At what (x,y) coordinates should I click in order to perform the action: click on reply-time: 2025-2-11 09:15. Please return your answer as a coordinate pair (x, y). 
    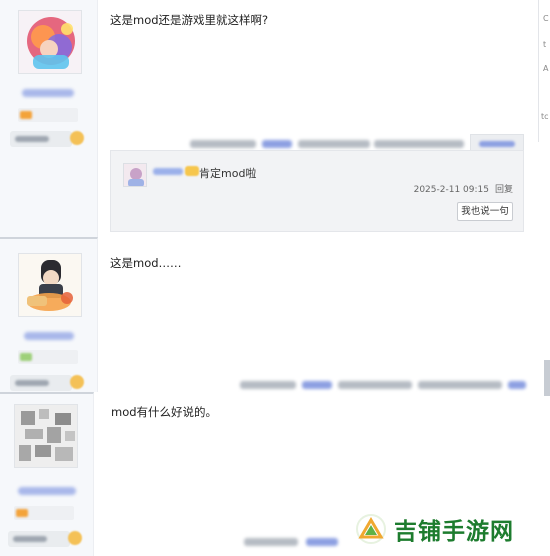
    Looking at the image, I should click on (451, 190).